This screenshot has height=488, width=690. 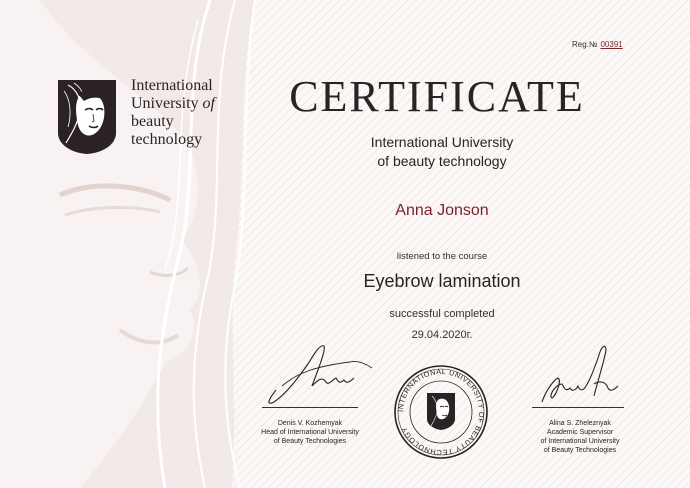 What do you see at coordinates (442, 142) in the screenshot?
I see `issuer-line-1: International University` at bounding box center [442, 142].